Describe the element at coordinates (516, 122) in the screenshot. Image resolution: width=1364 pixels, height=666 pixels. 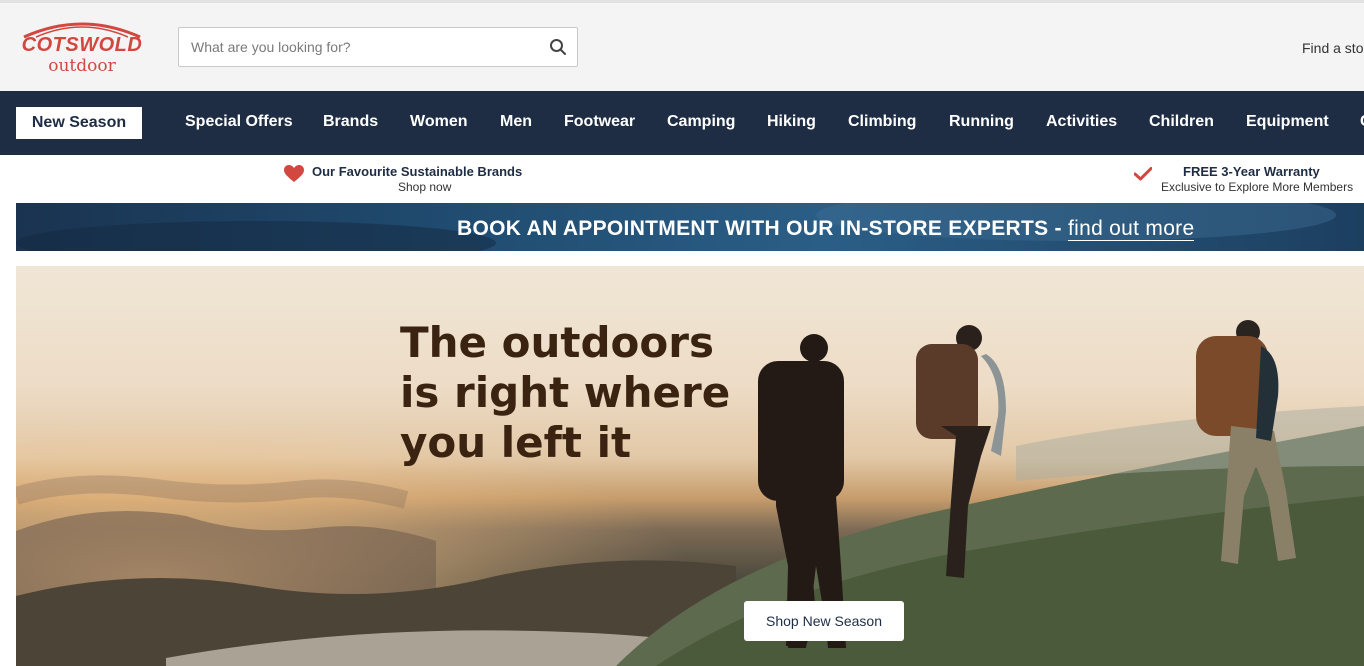
I see `nav-item-men: Men` at that location.